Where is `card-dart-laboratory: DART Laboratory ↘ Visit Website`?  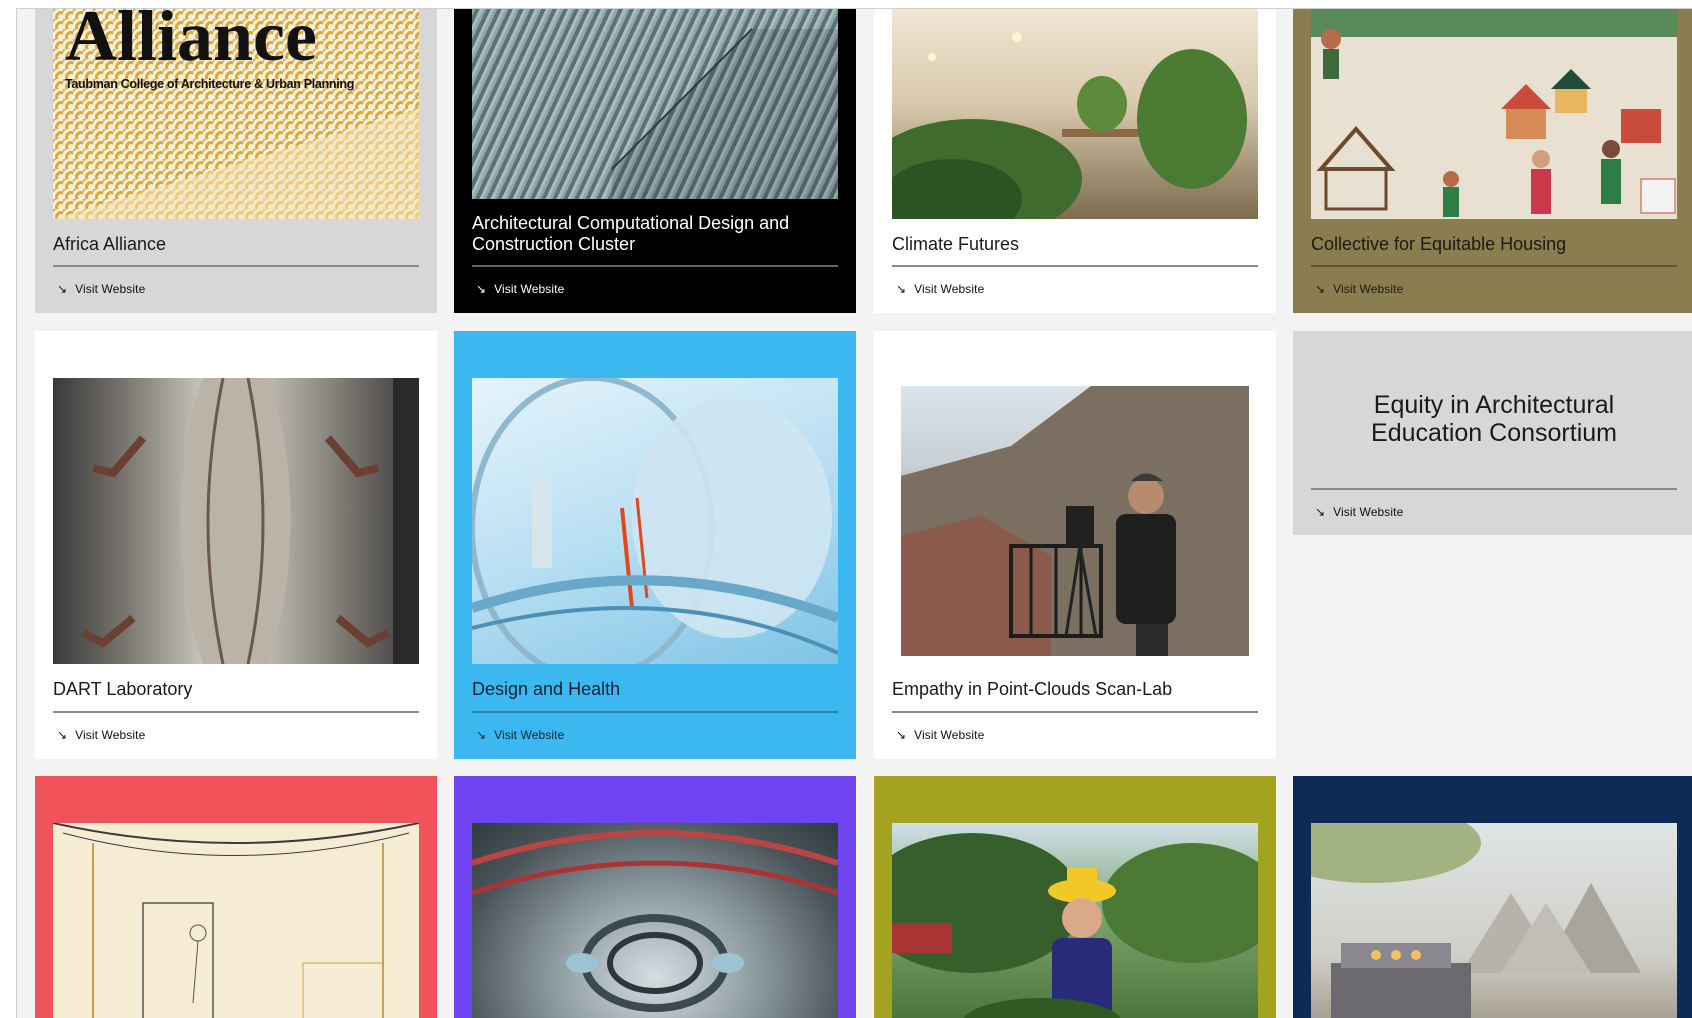 card-dart-laboratory: DART Laboratory ↘ Visit Website is located at coordinates (236, 545).